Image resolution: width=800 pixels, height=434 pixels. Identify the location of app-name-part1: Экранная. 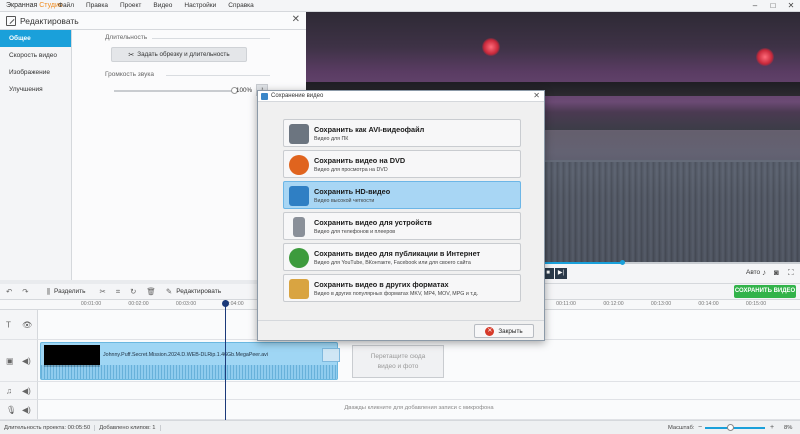
(23, 5).